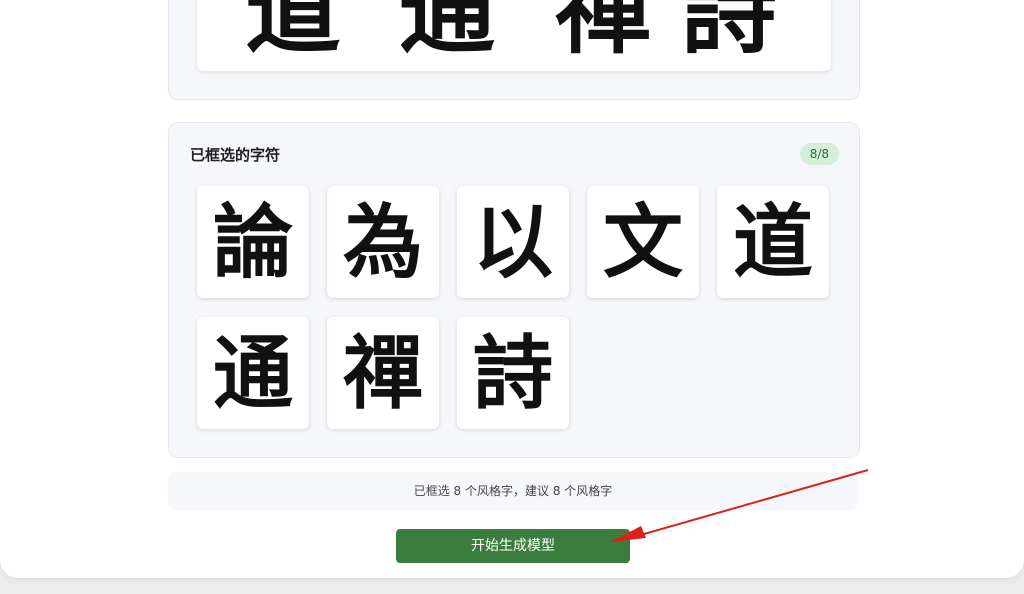 This screenshot has height=594, width=1024. I want to click on char-tile: 為, so click(383, 242).